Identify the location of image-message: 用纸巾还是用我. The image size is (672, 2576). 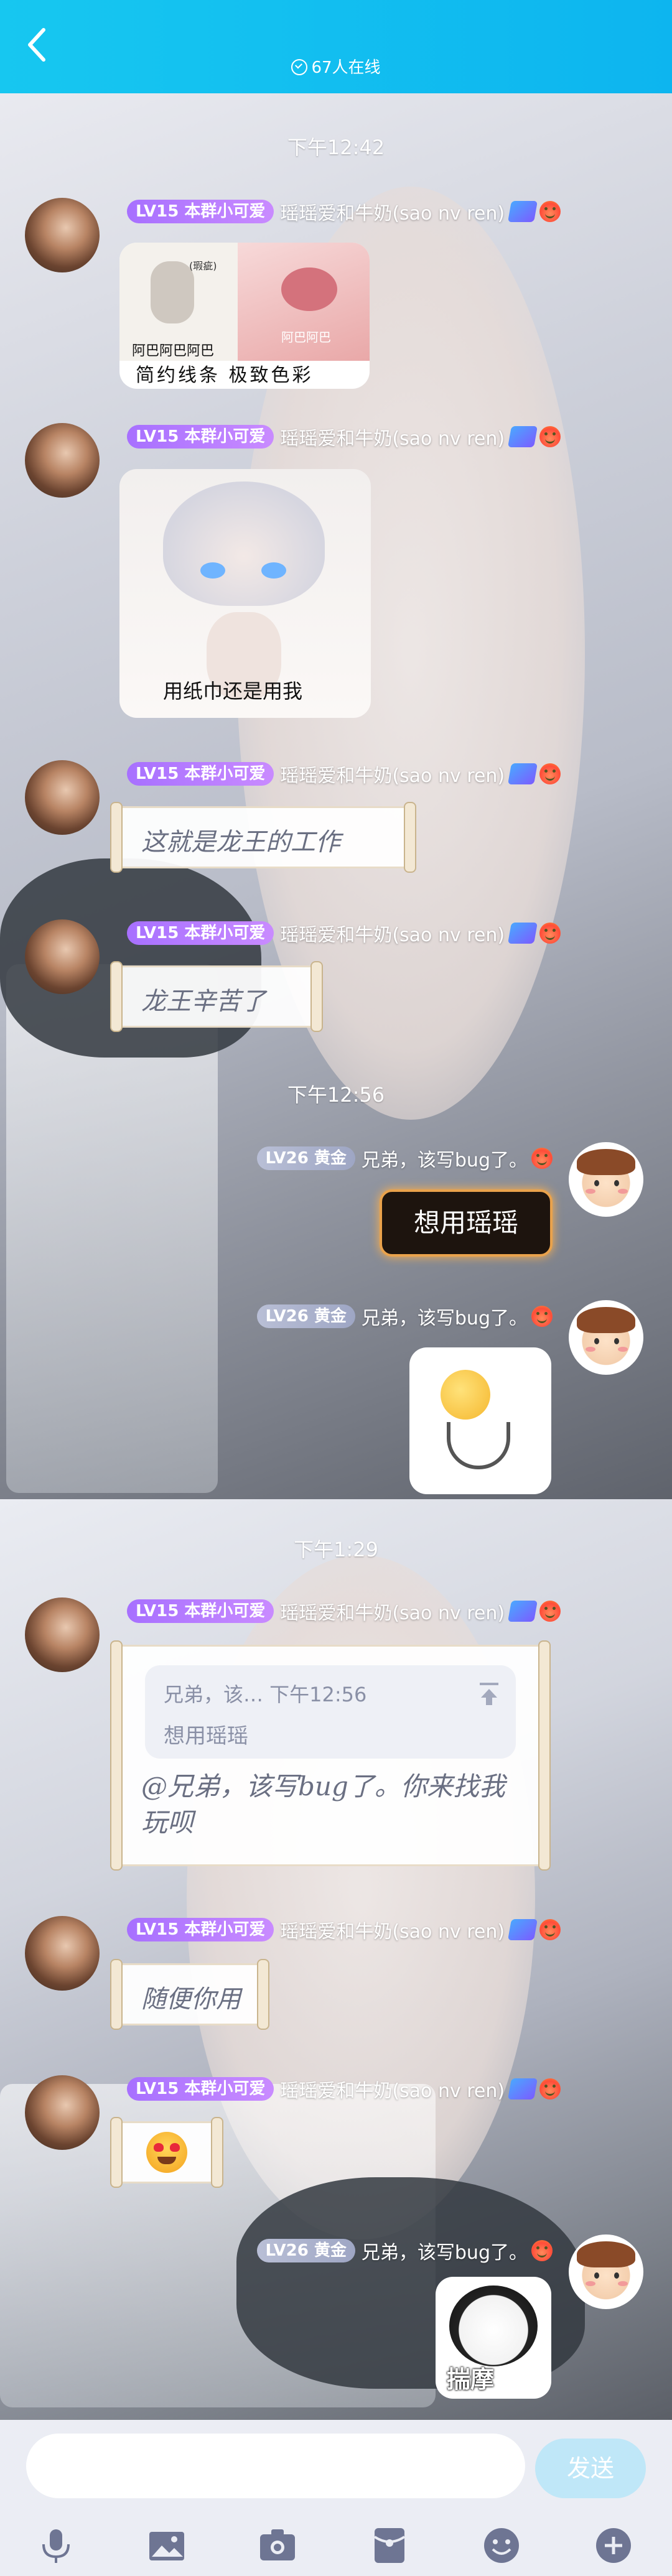
(245, 593).